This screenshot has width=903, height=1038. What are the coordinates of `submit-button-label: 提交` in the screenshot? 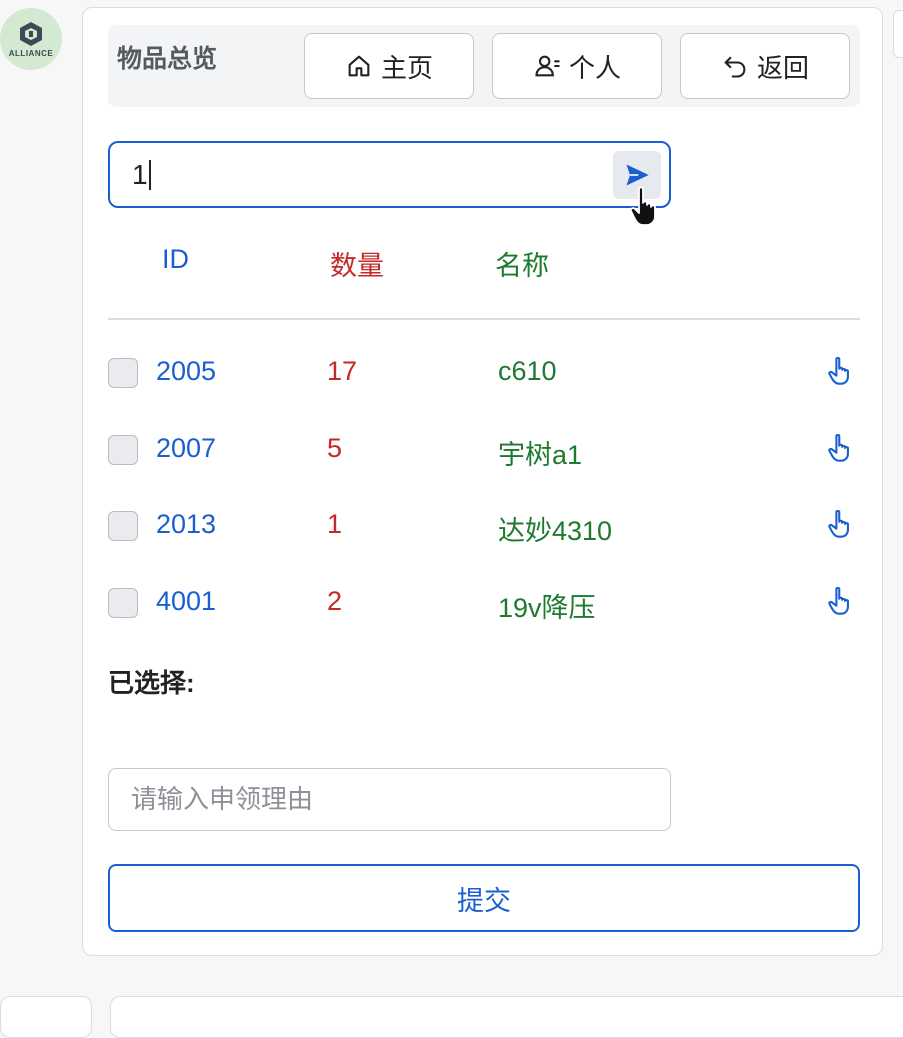 It's located at (484, 900).